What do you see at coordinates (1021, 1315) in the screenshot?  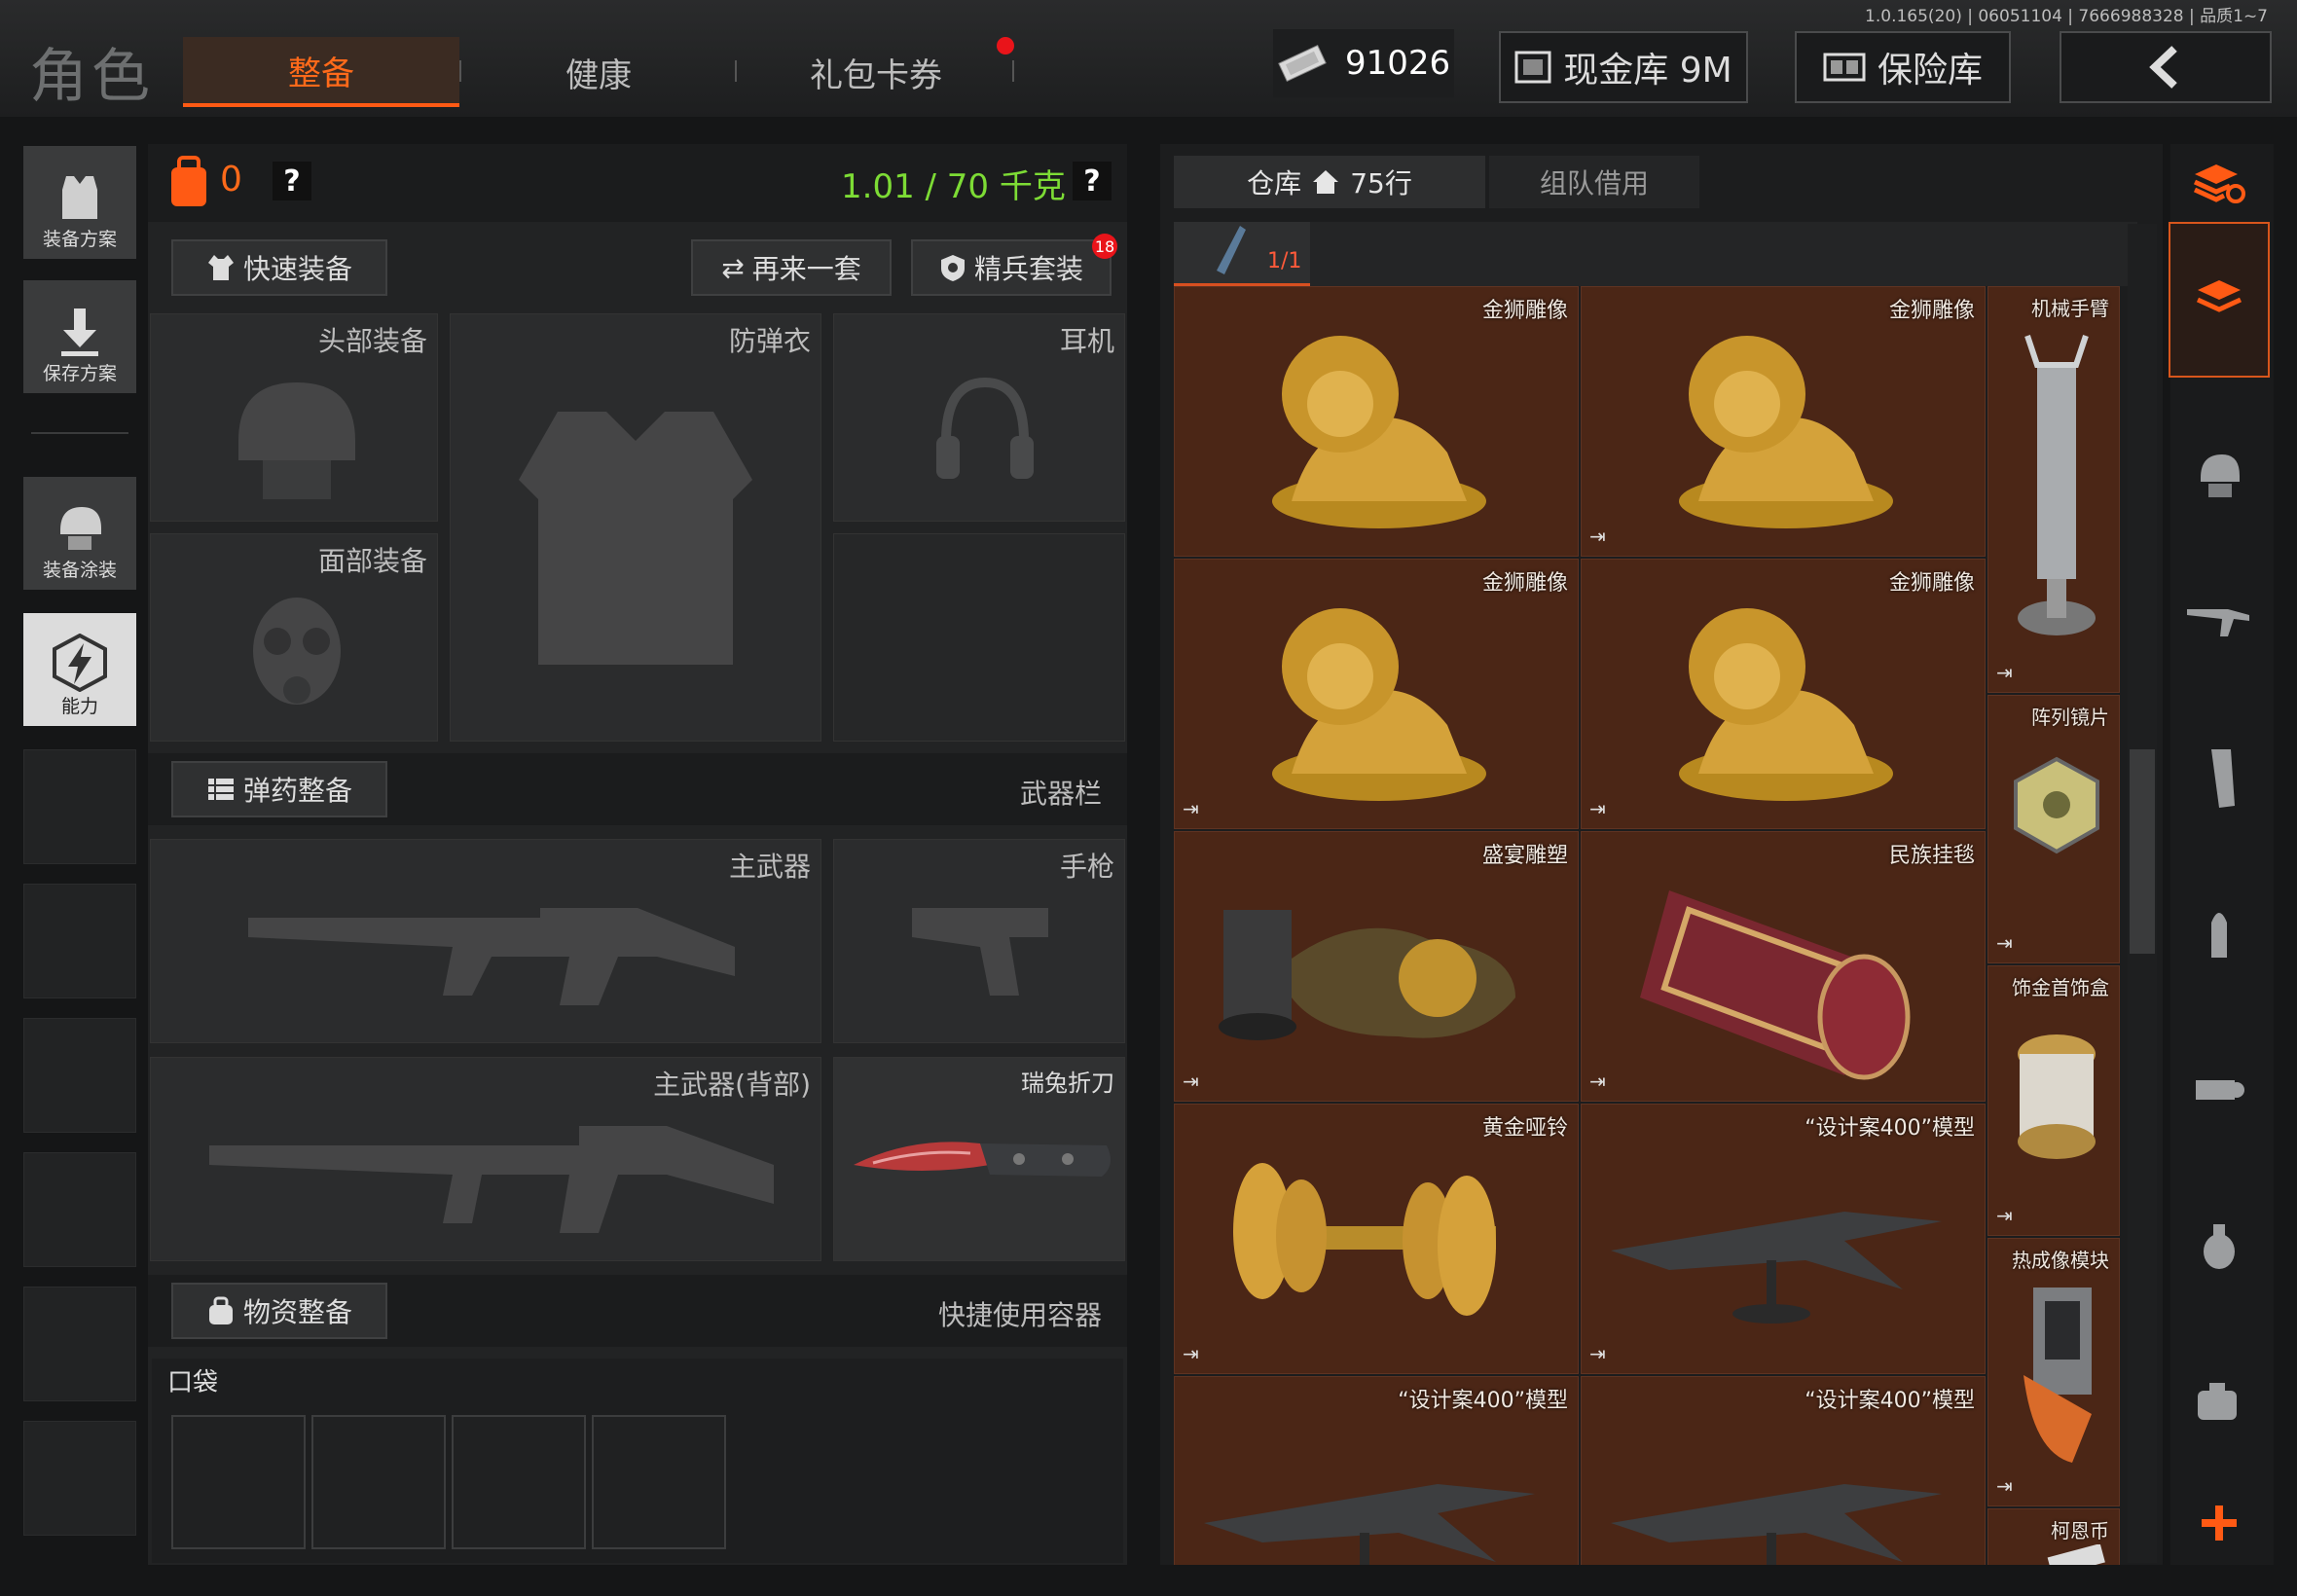 I see `quick-container-label: 快捷使用容器` at bounding box center [1021, 1315].